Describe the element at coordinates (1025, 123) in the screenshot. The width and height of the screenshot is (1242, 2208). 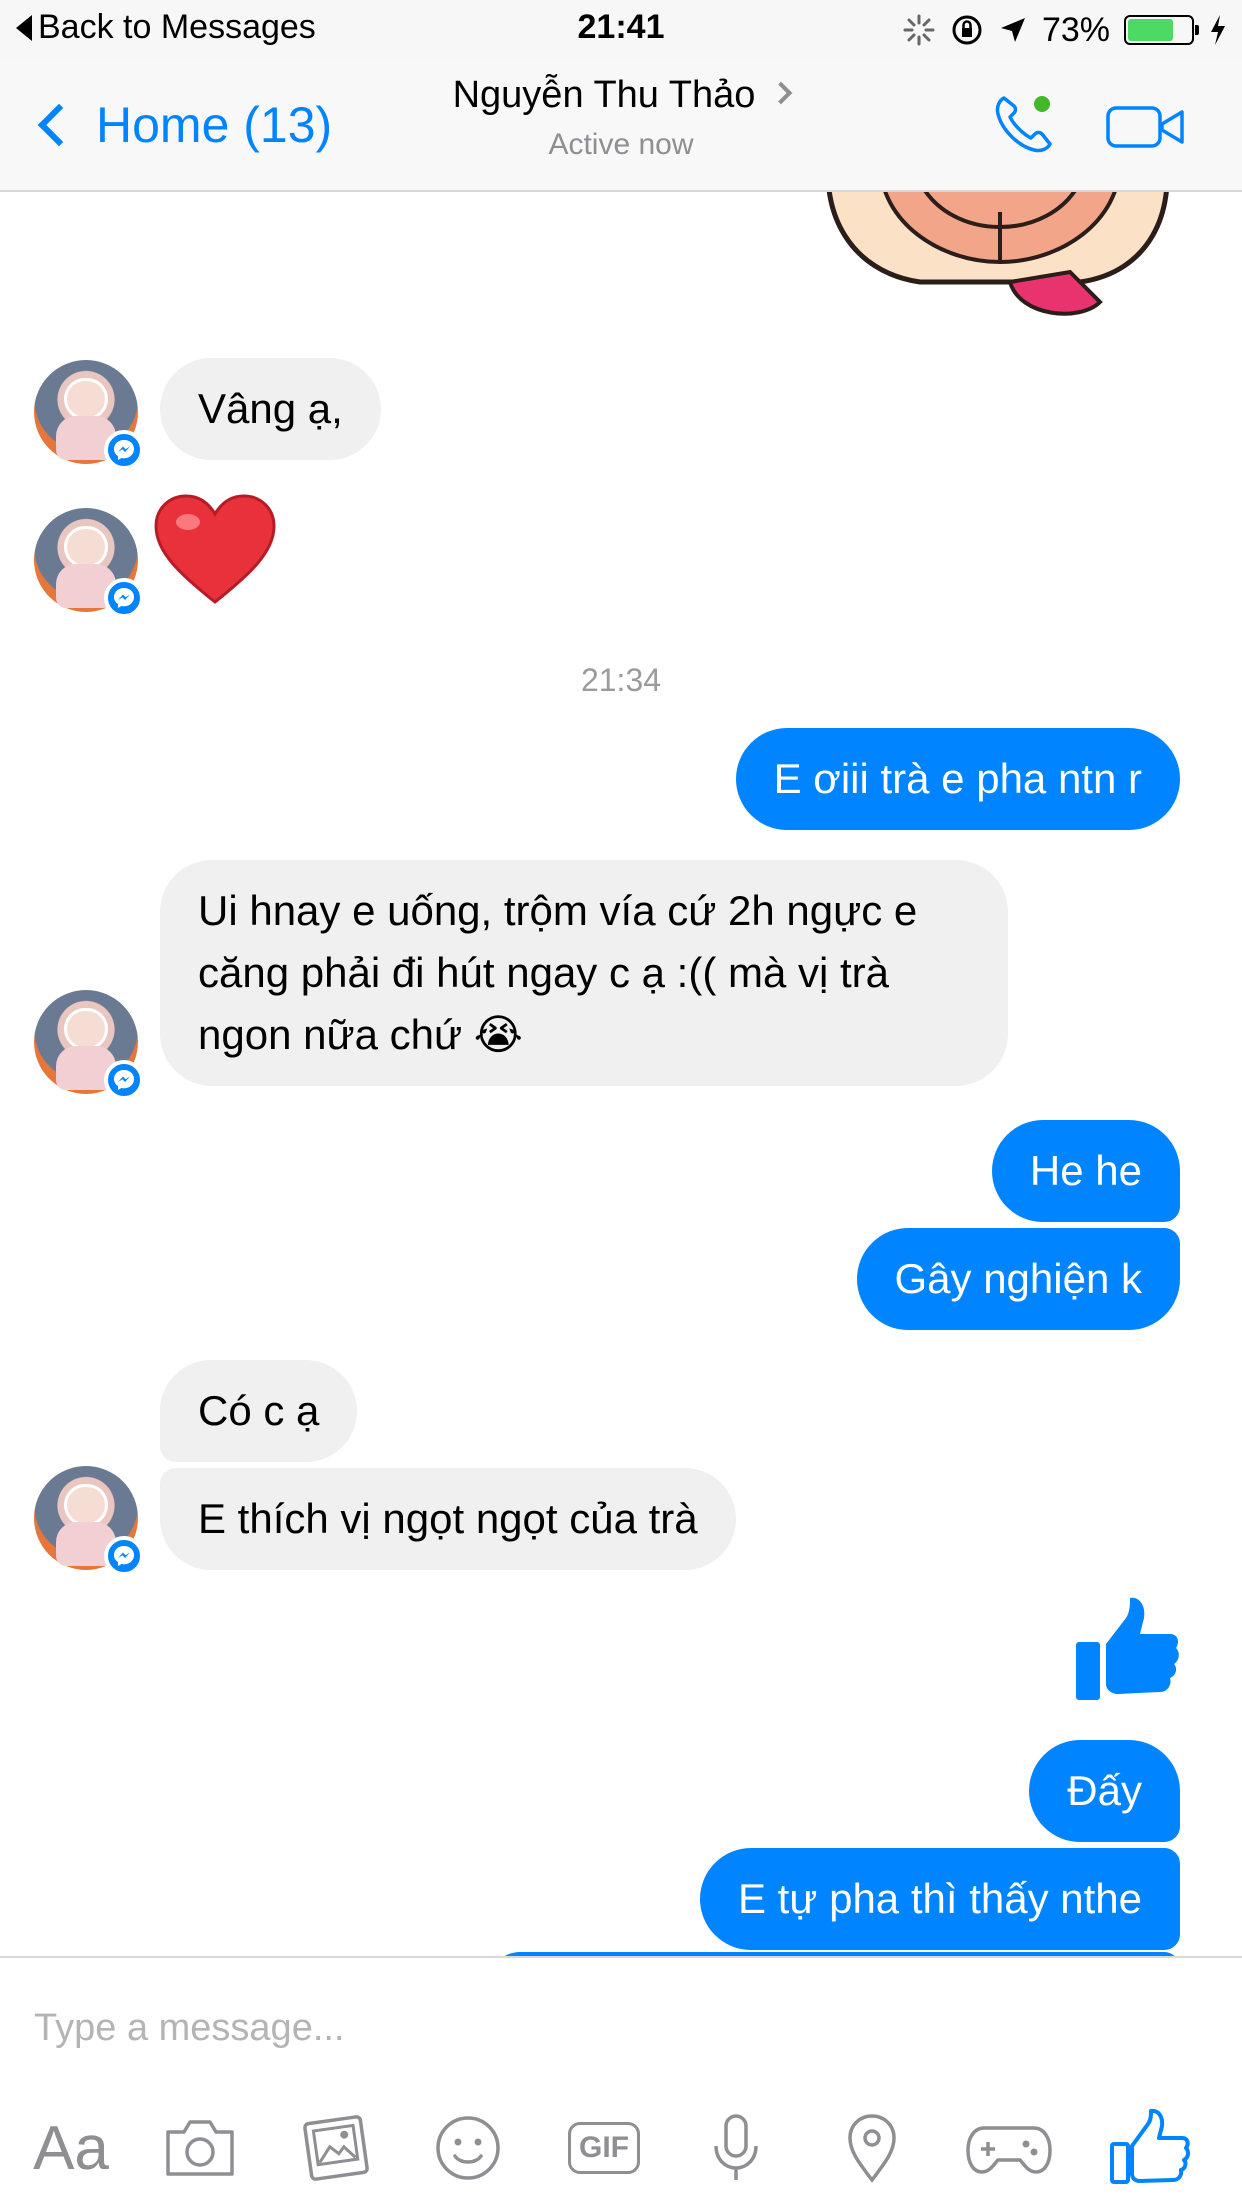
I see `voice-call-button` at that location.